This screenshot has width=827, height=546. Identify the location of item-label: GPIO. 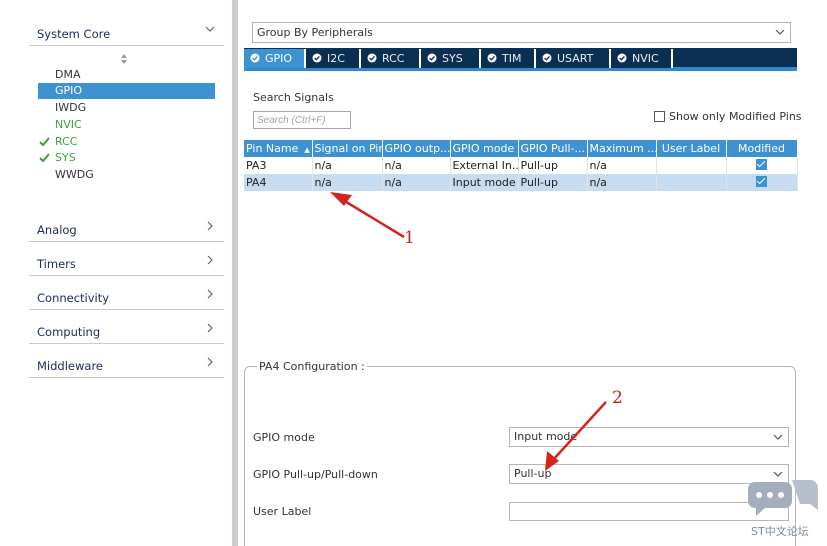
(69, 90).